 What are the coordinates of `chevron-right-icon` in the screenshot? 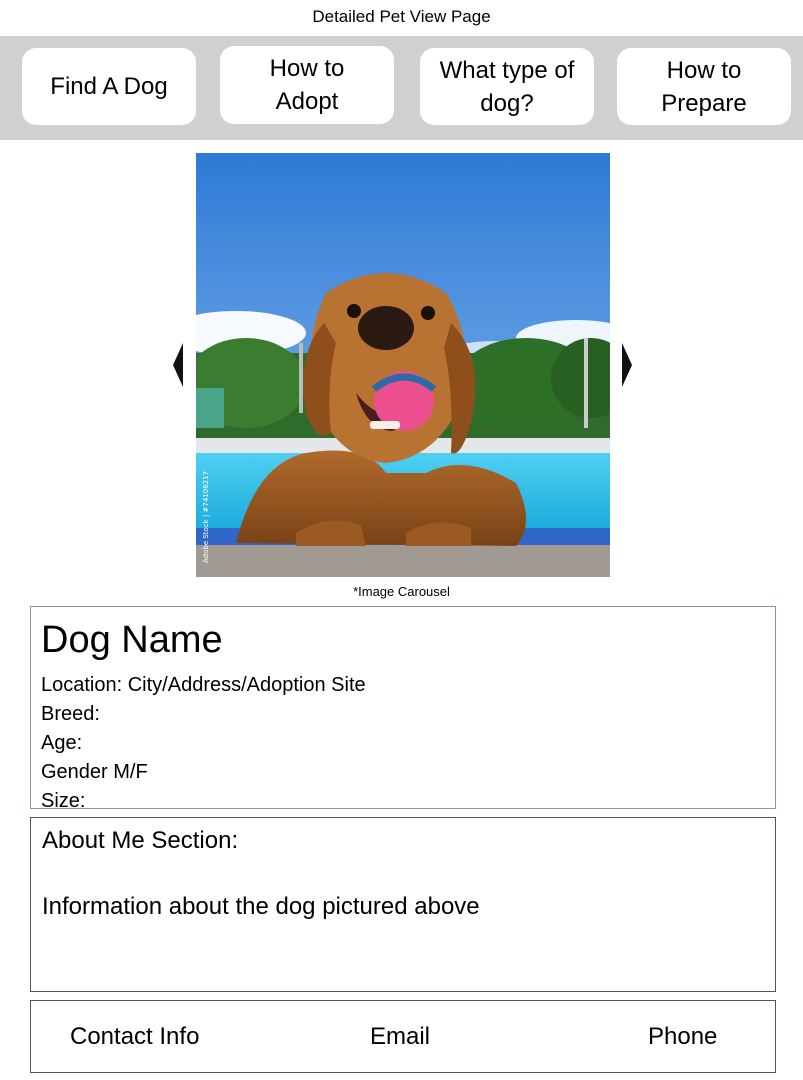 It's located at (626, 365).